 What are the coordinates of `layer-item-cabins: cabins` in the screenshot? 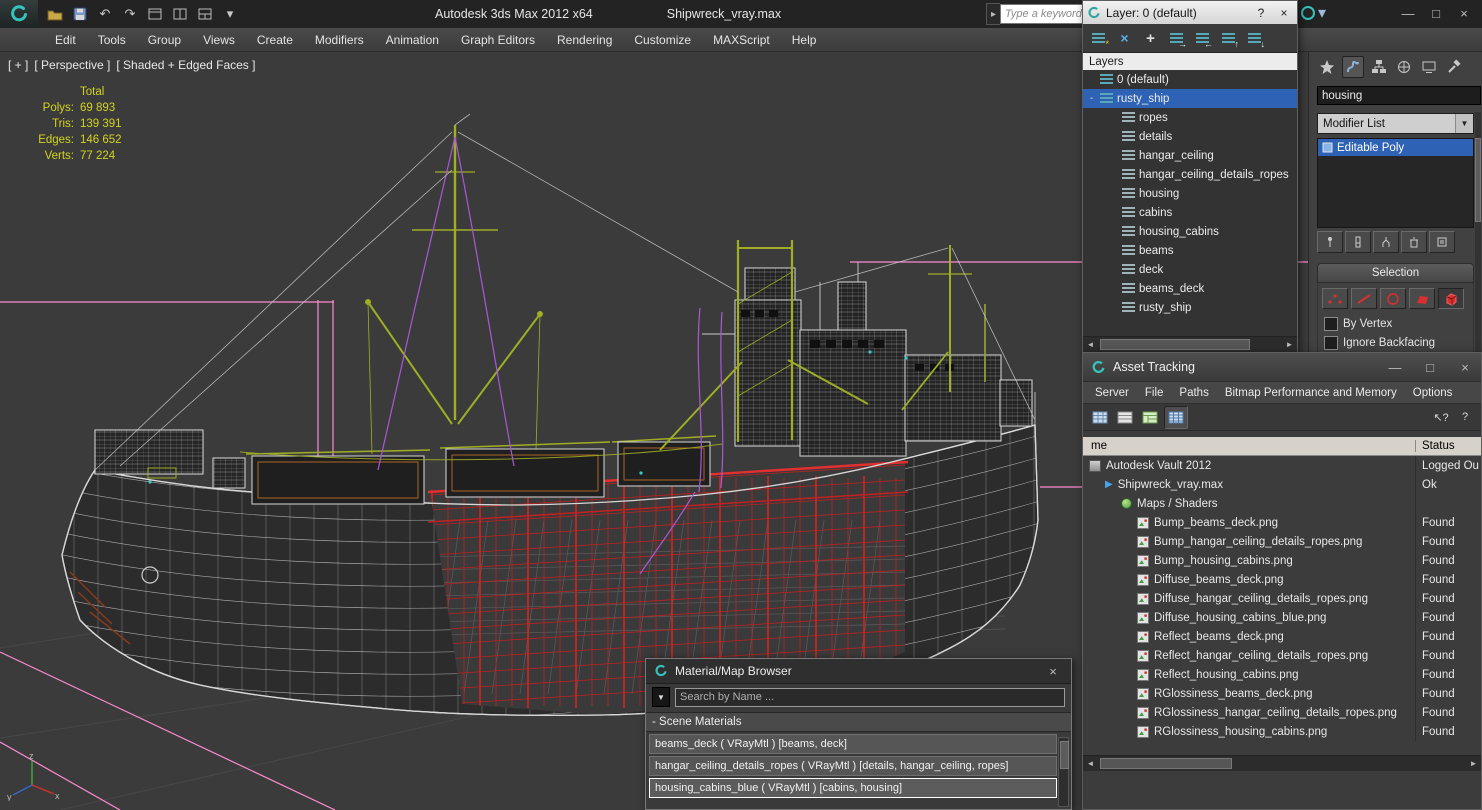 It's located at (1190, 212).